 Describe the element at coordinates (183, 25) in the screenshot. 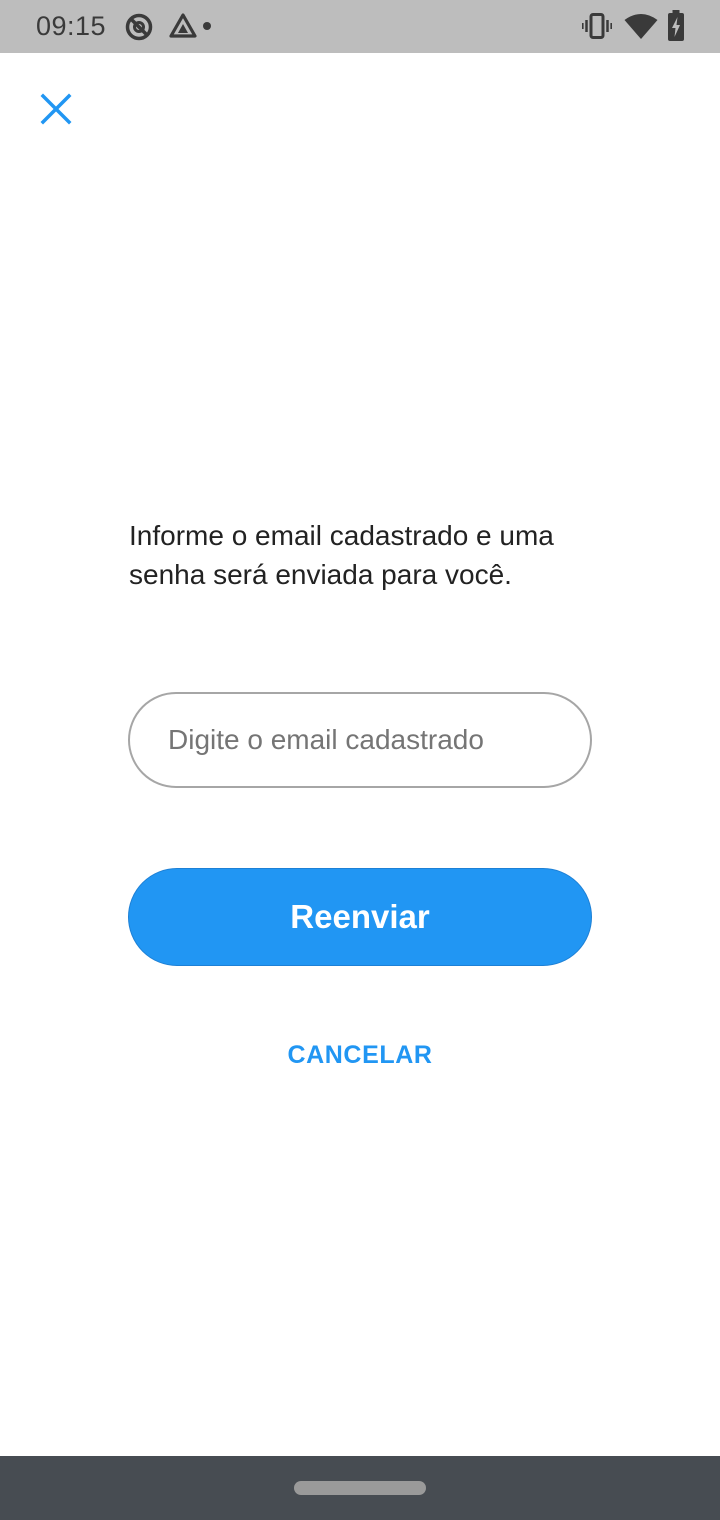

I see `drive-icon` at that location.